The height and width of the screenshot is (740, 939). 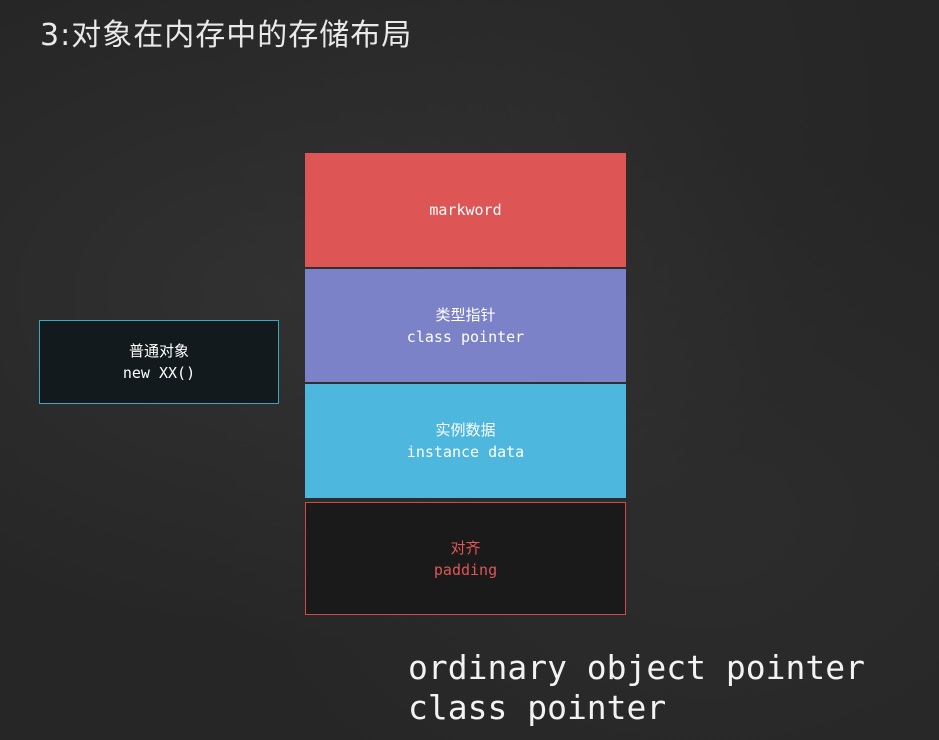 What do you see at coordinates (465, 430) in the screenshot?
I see `instance-data-label-zh: 实例数据` at bounding box center [465, 430].